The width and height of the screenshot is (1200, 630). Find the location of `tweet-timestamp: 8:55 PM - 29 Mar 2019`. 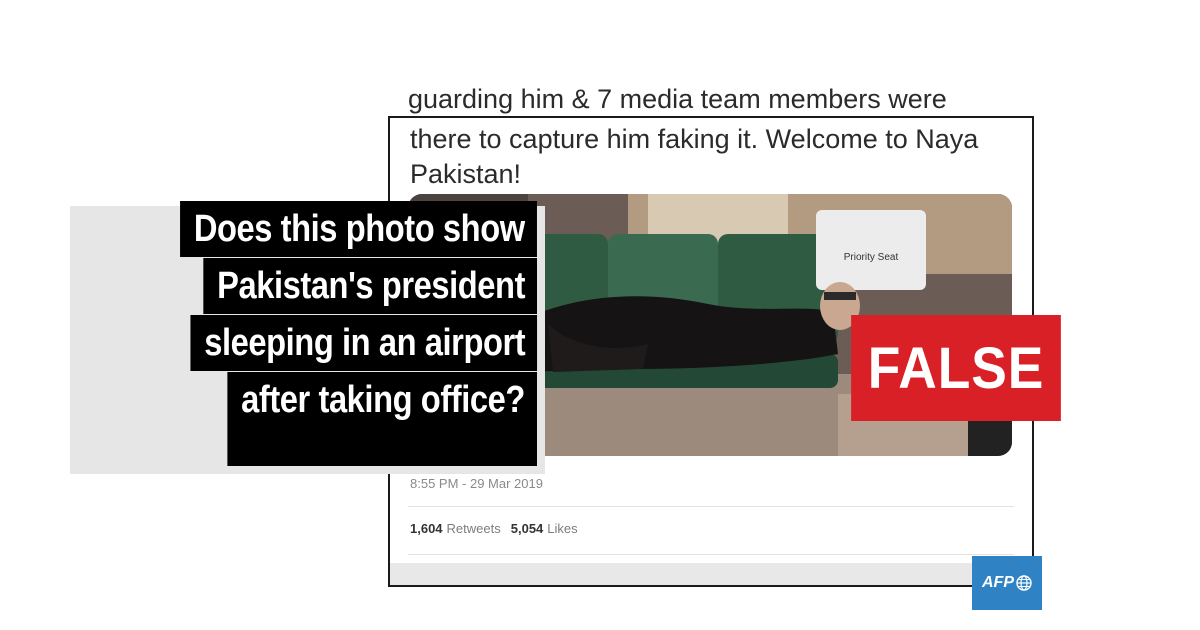

tweet-timestamp: 8:55 PM - 29 Mar 2019 is located at coordinates (476, 483).